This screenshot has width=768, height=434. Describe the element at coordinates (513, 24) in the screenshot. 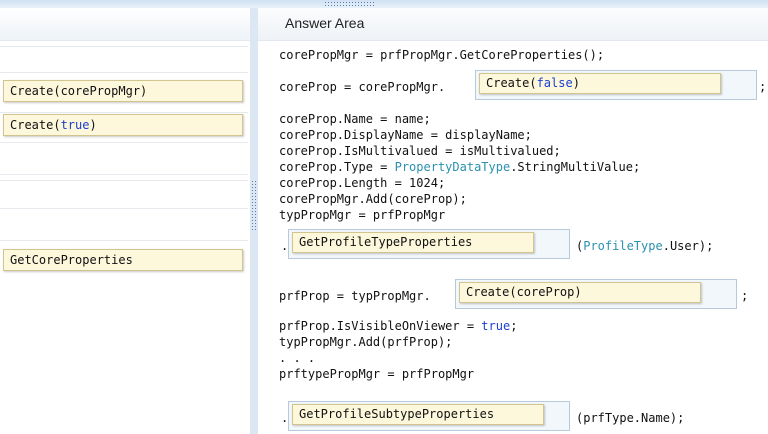

I see `answer-area-header: Answer Area` at that location.